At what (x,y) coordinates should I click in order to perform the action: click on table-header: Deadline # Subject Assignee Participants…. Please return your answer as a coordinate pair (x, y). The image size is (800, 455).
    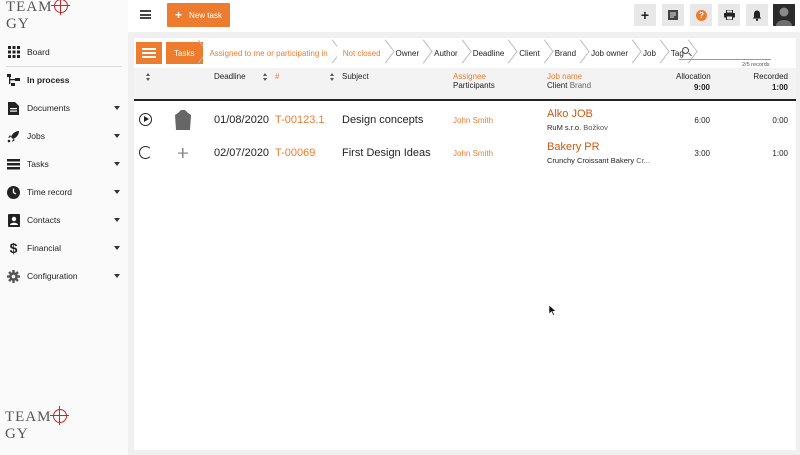
    Looking at the image, I should click on (465, 84).